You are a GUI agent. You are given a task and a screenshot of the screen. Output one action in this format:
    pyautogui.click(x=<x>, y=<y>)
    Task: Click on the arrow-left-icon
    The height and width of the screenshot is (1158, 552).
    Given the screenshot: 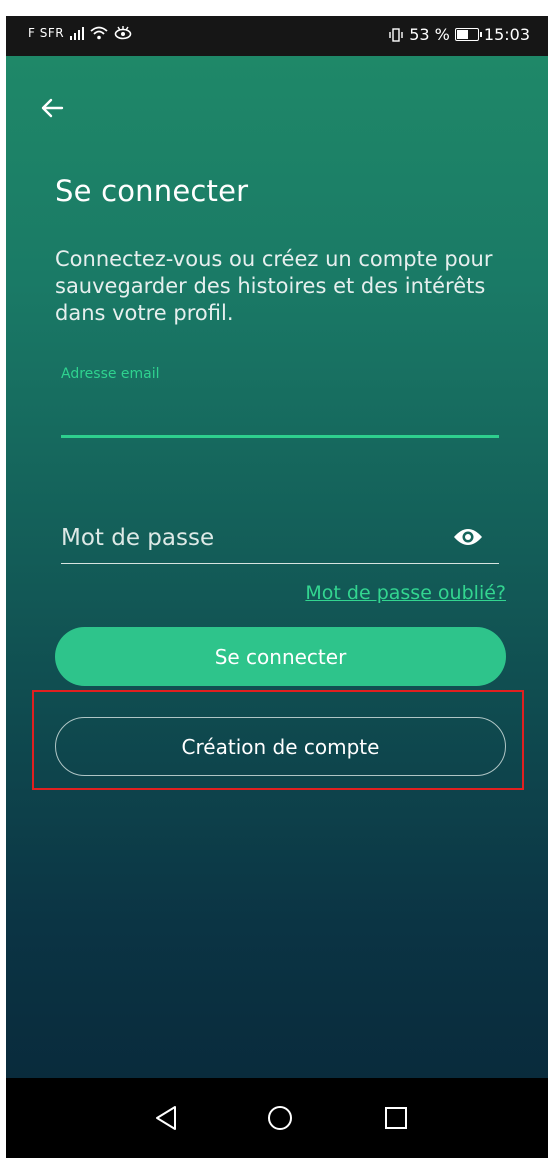 What is the action you would take?
    pyautogui.click(x=52, y=108)
    